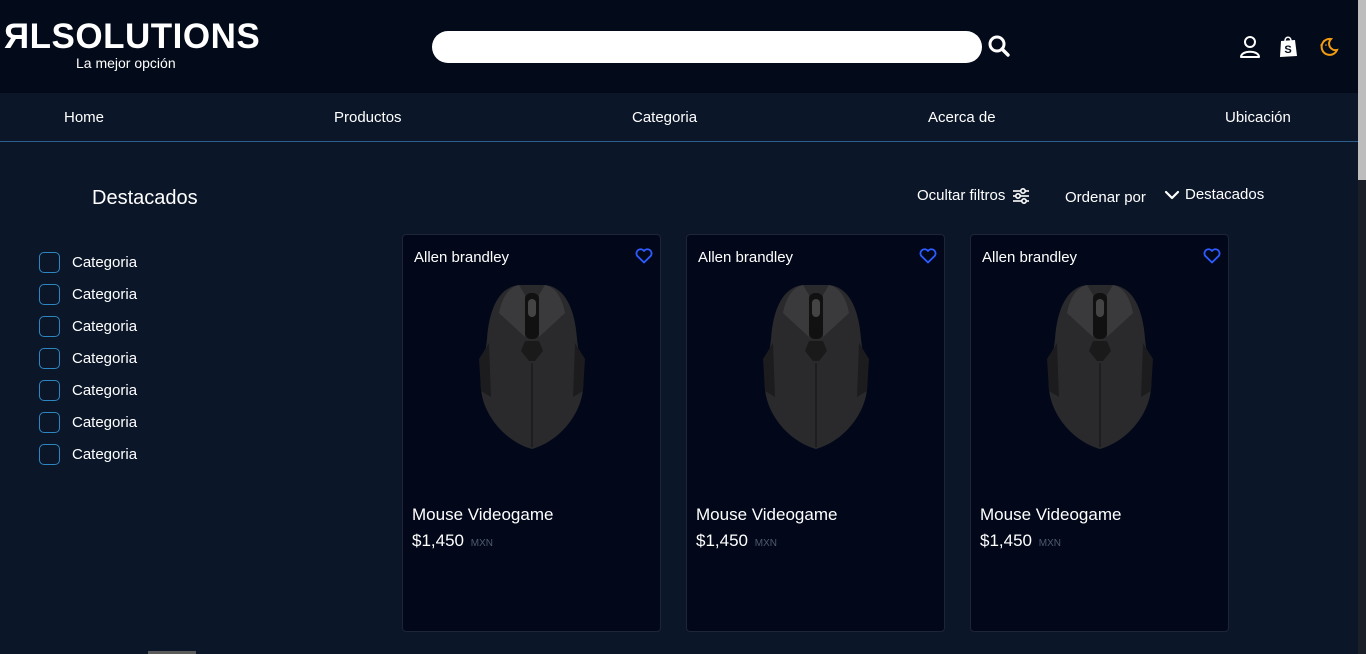 The width and height of the screenshot is (1366, 654). Describe the element at coordinates (368, 117) in the screenshot. I see `nav-productos: Productos` at that location.